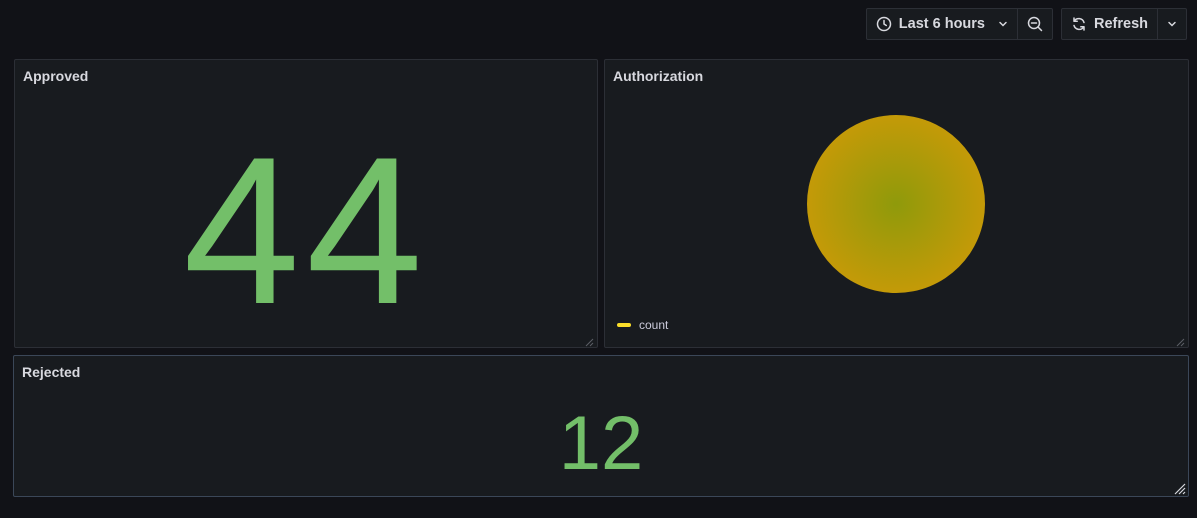  Describe the element at coordinates (624, 325) in the screenshot. I see `legend-swatch` at that location.